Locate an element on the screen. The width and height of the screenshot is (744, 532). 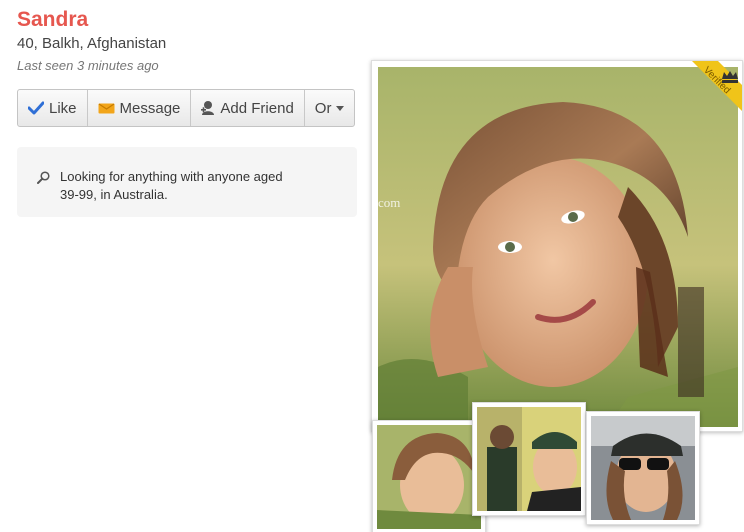
or-label: Or is located at coordinates (323, 108).